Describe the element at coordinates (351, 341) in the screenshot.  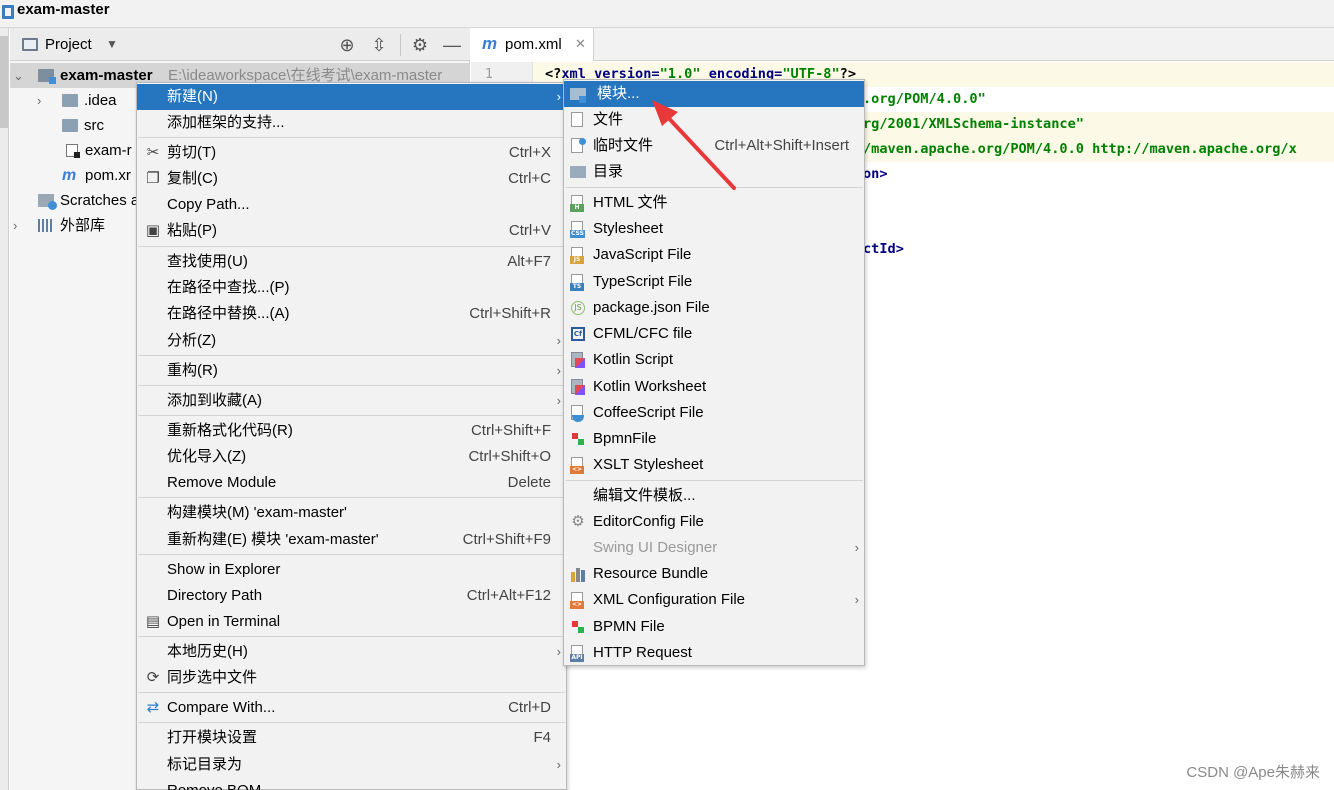
I see `menu-item-analyze: 分析(Z) ›` at that location.